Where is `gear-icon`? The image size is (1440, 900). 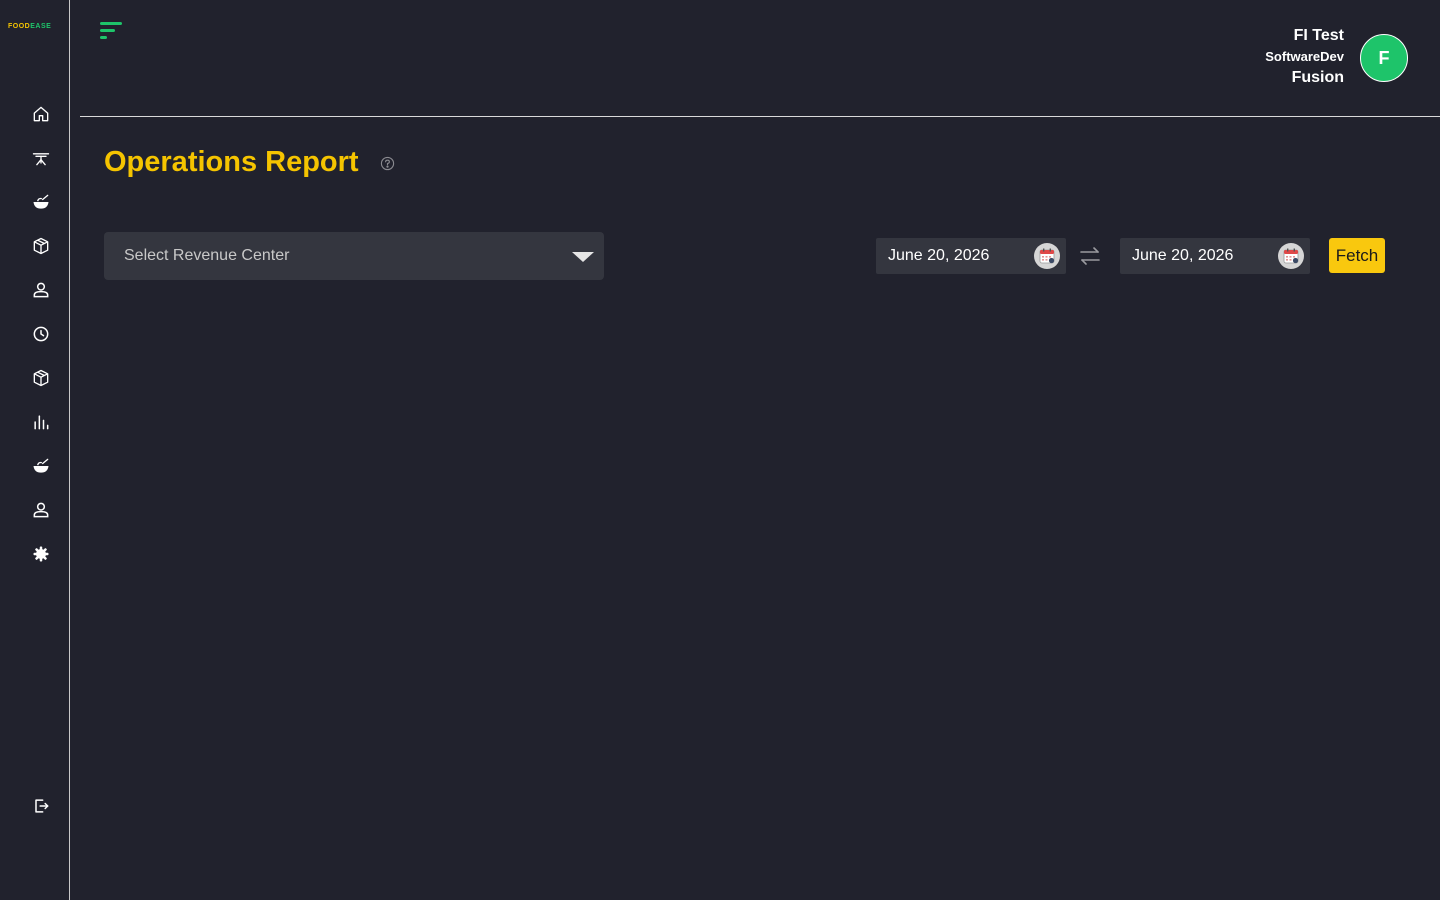 gear-icon is located at coordinates (41, 554).